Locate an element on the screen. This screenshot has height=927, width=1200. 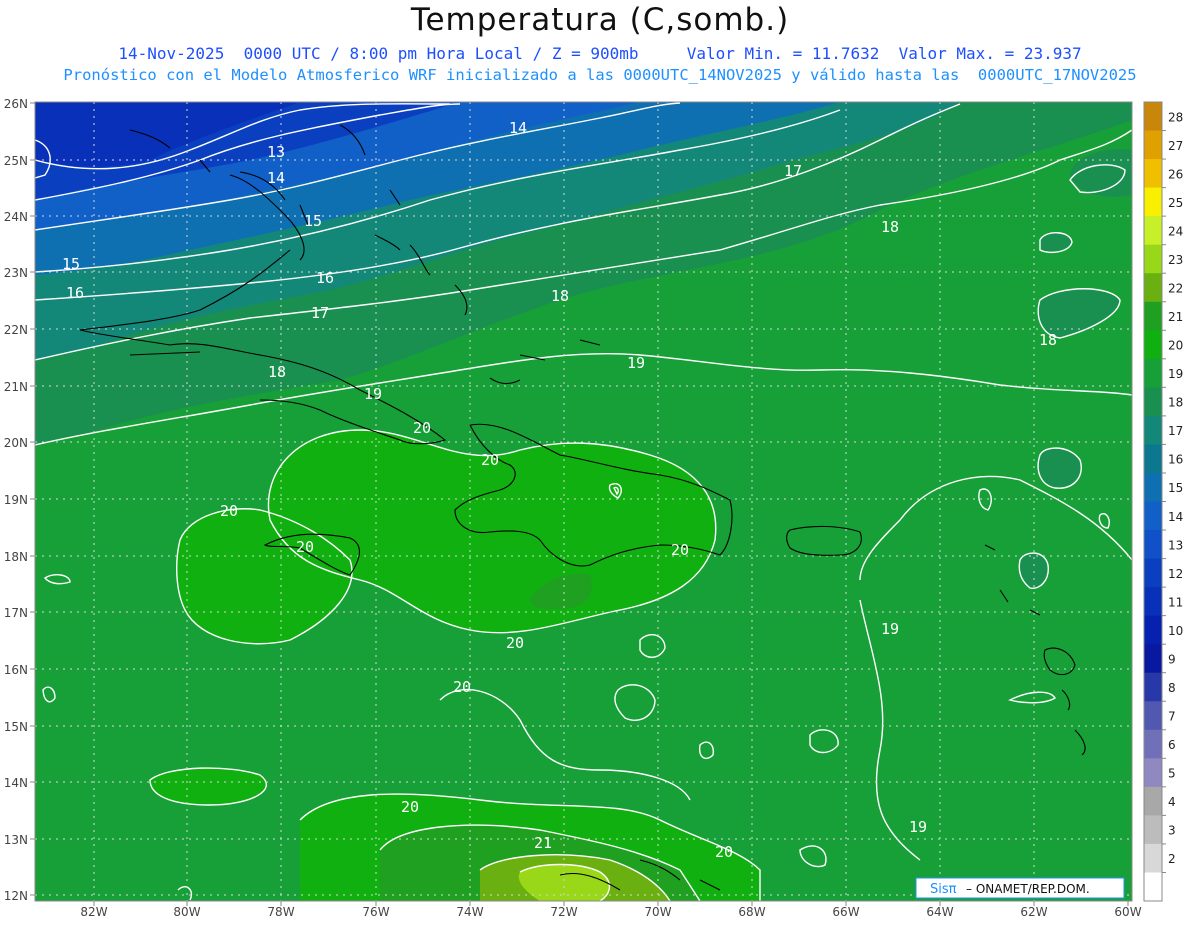
colorbar-label: 14 is located at coordinates (1175, 517).